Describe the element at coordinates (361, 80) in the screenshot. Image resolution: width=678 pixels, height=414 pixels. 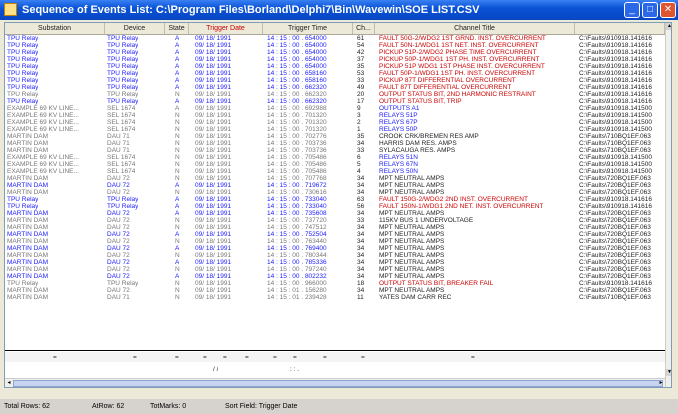
I see `cell-channel: 33` at that location.